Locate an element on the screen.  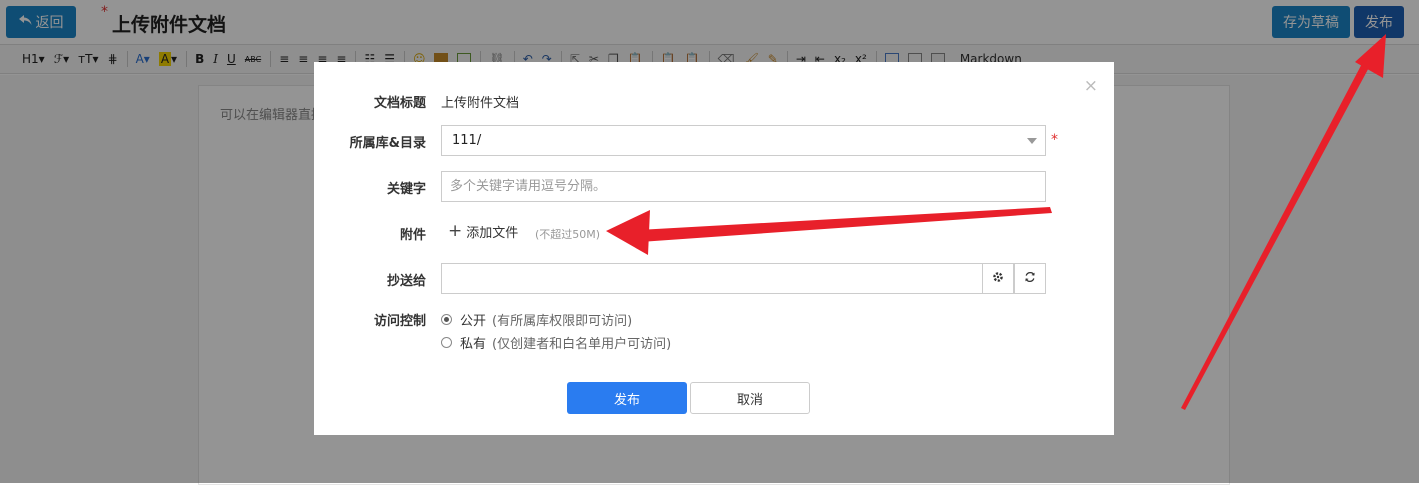
chevron-down-icon is located at coordinates (1032, 141).